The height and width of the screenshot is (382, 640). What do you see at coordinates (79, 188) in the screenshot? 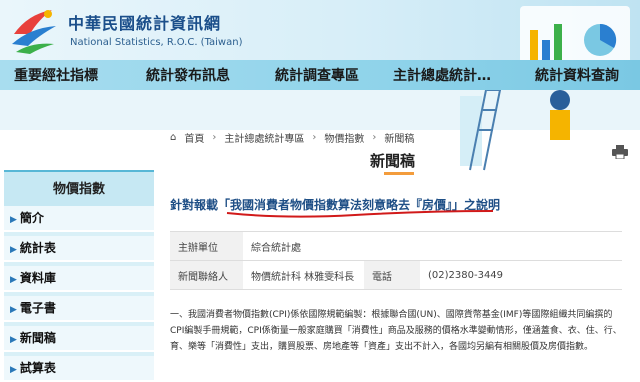
I see `sidebar-title: 物價指數` at bounding box center [79, 188].